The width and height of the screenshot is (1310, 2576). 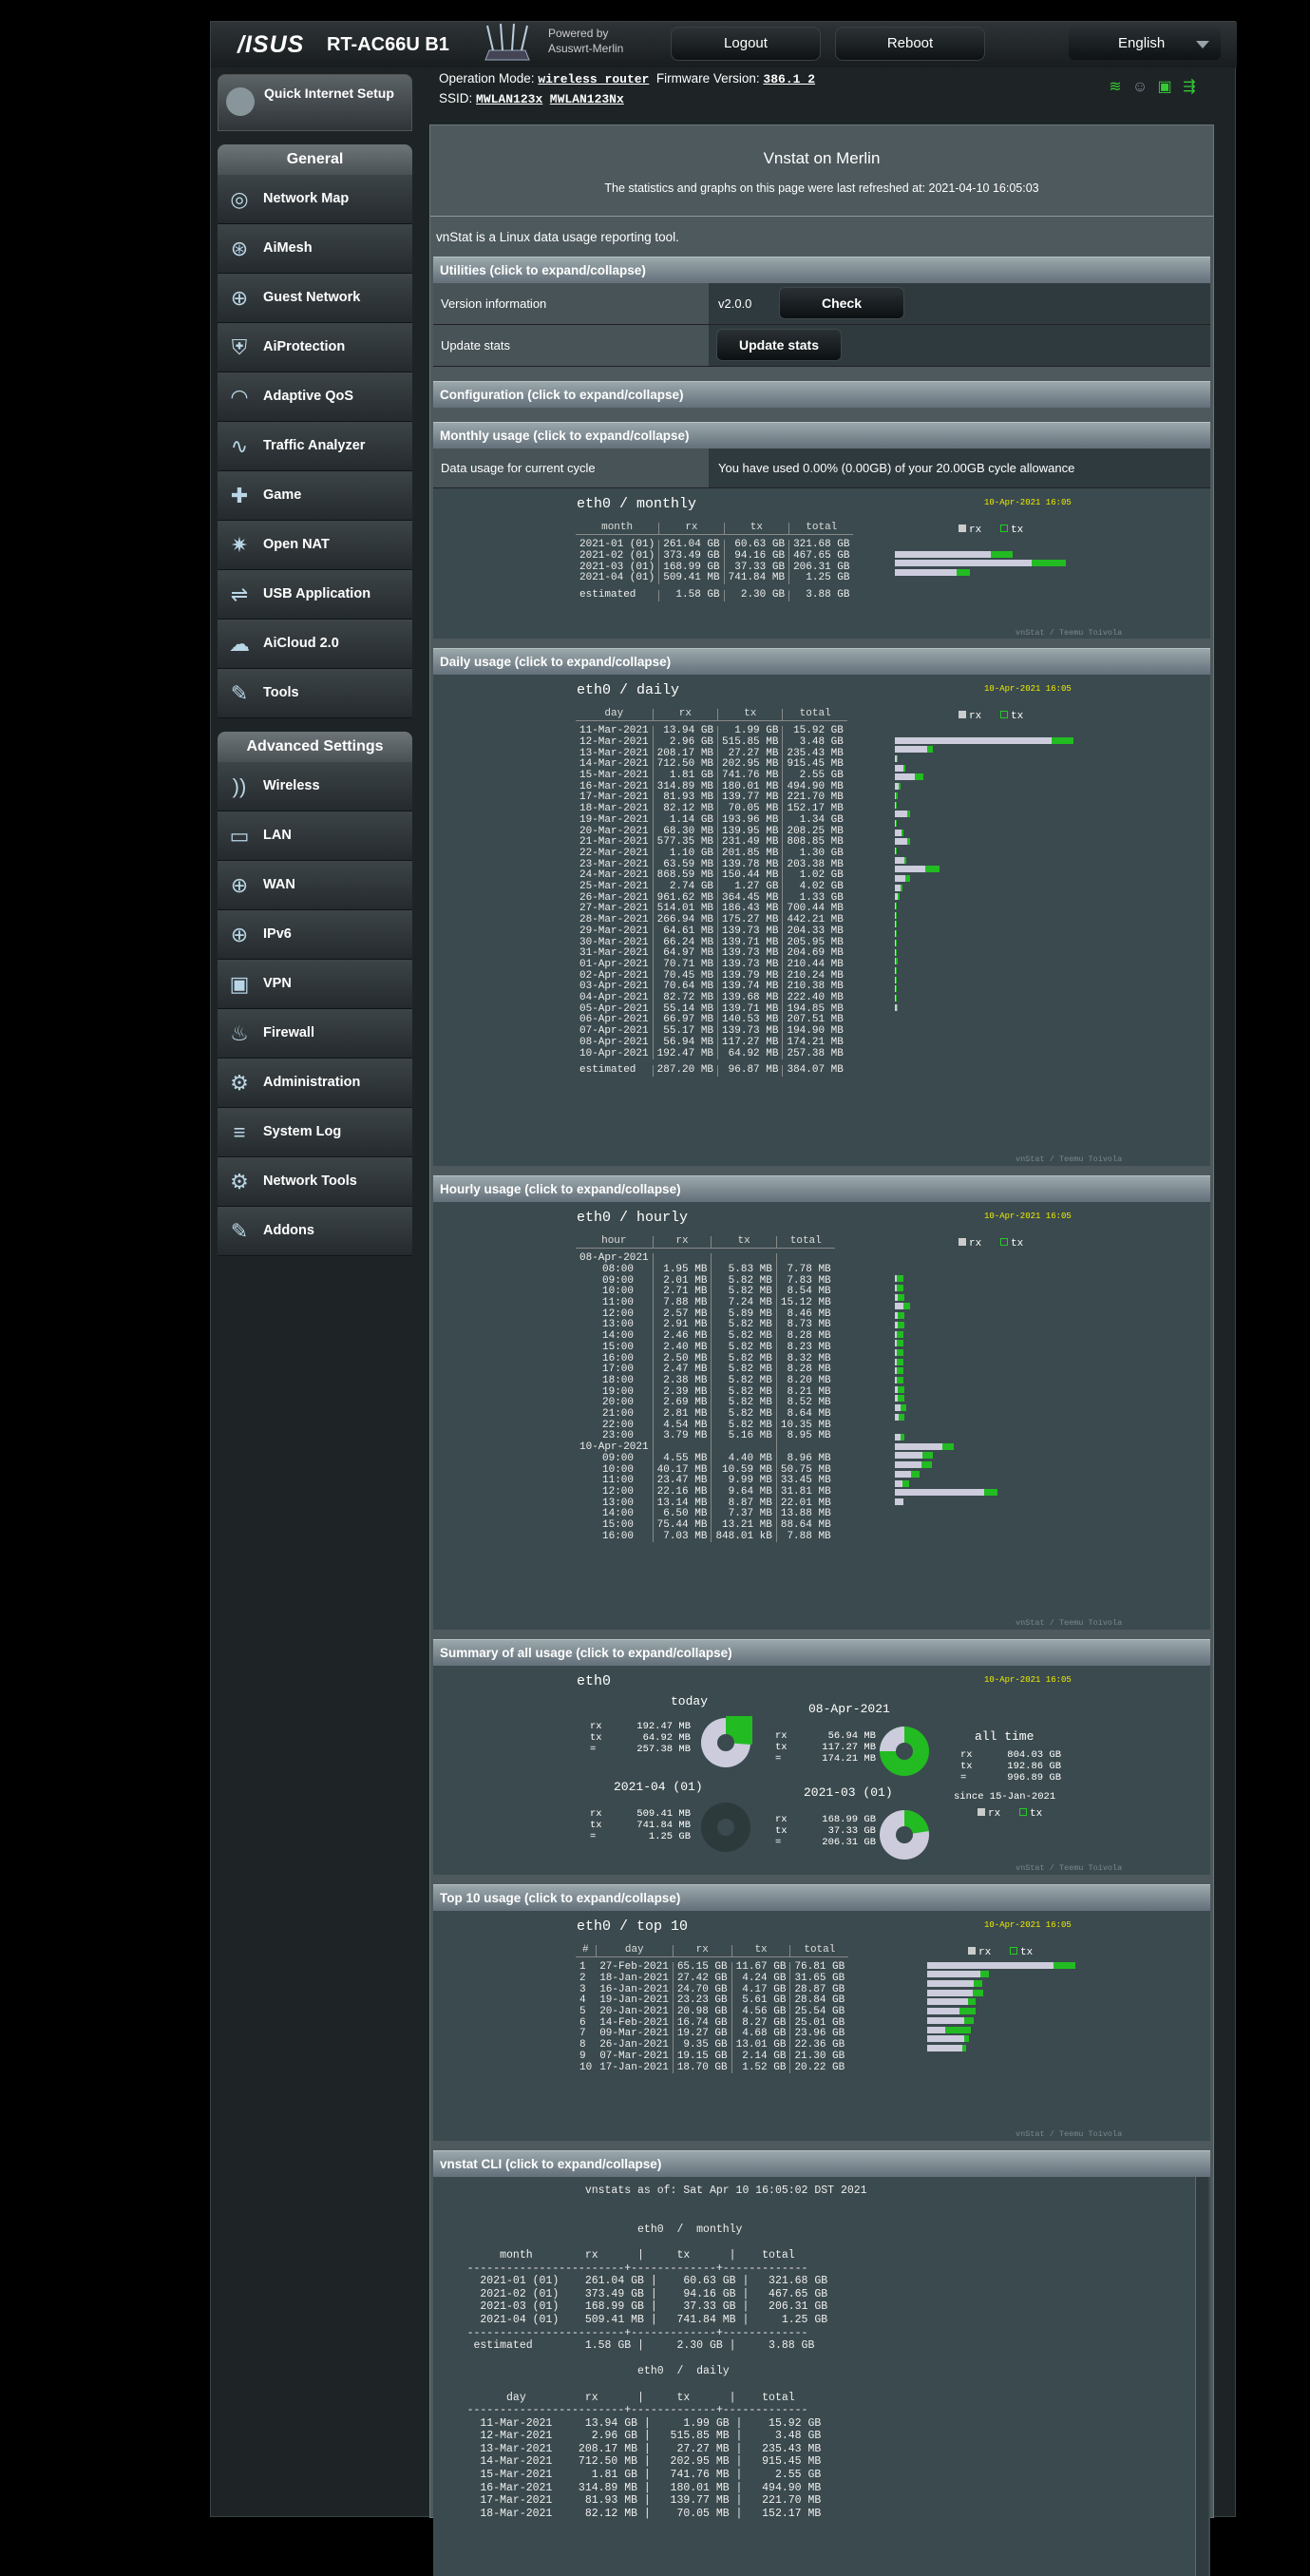 What do you see at coordinates (910, 44) in the screenshot?
I see `reboot-button: Reboot` at bounding box center [910, 44].